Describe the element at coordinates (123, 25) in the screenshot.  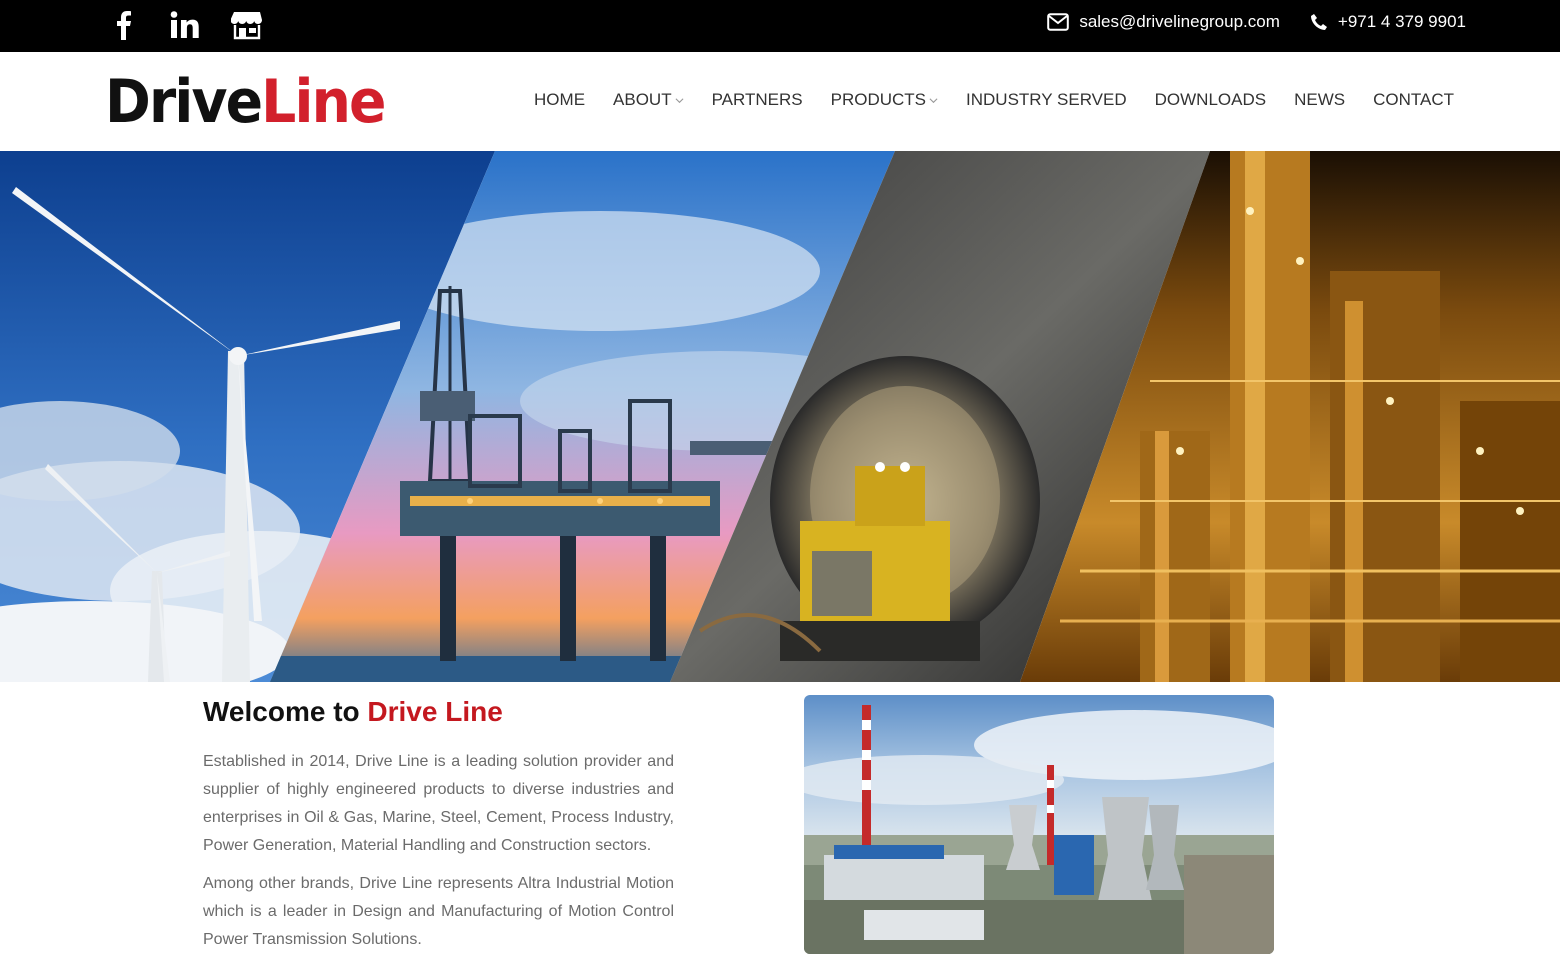
I see `facebook-icon` at that location.